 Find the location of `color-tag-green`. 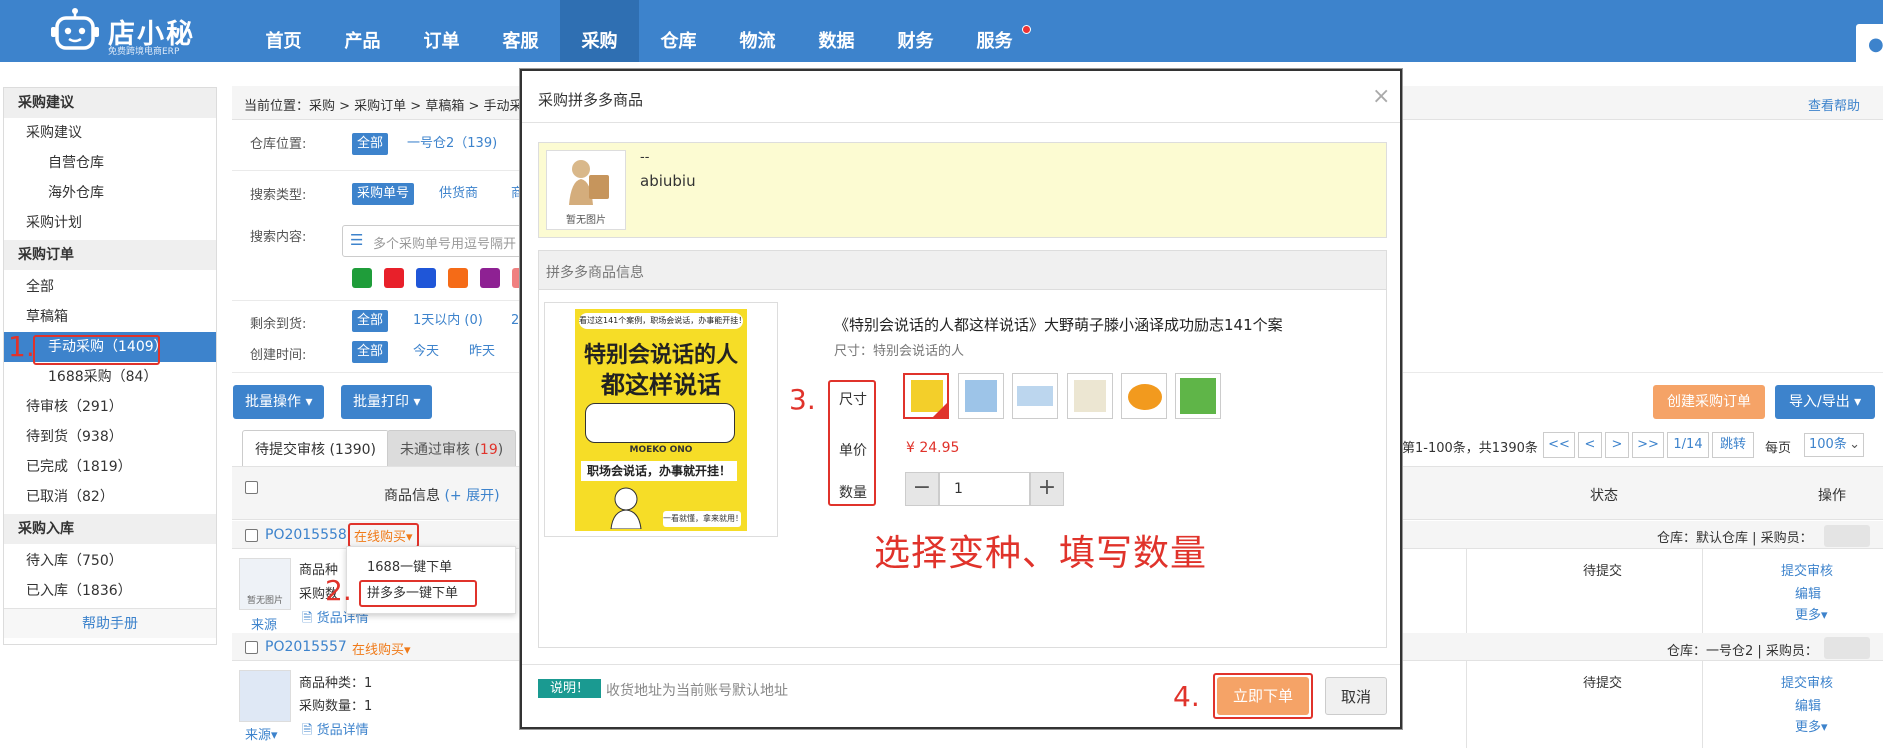

color-tag-green is located at coordinates (362, 278).